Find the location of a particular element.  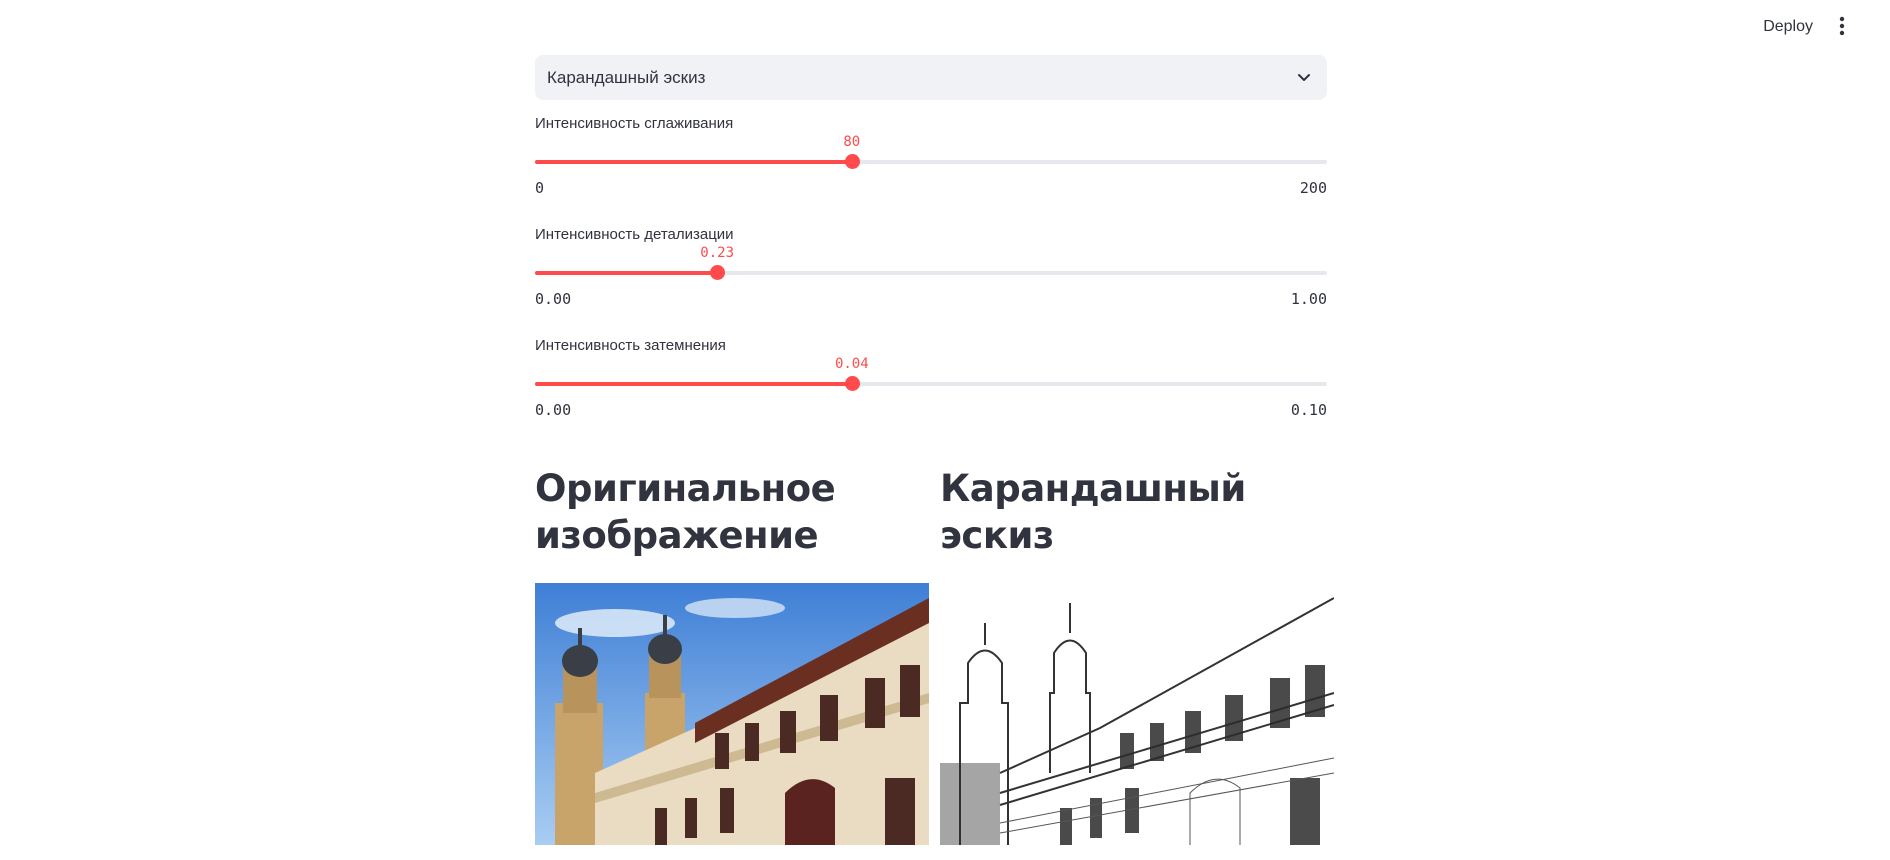

slider-value: 0.04 is located at coordinates (851, 364).